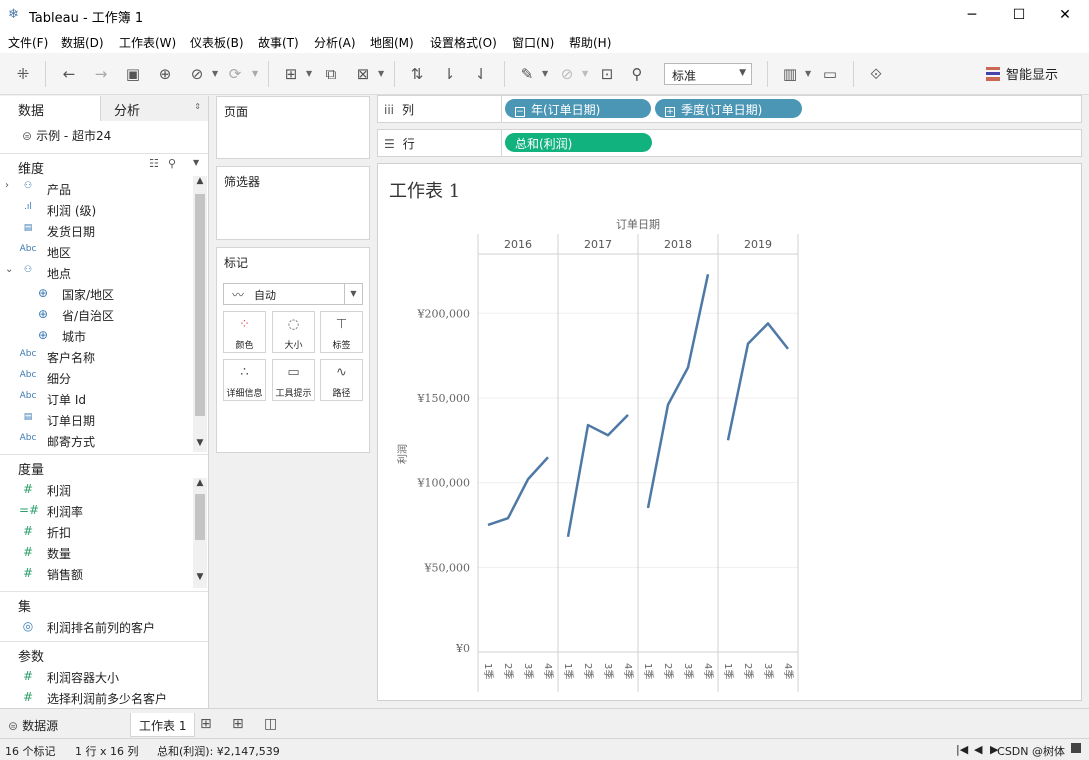  I want to click on expand-icon: ›, so click(7, 185).